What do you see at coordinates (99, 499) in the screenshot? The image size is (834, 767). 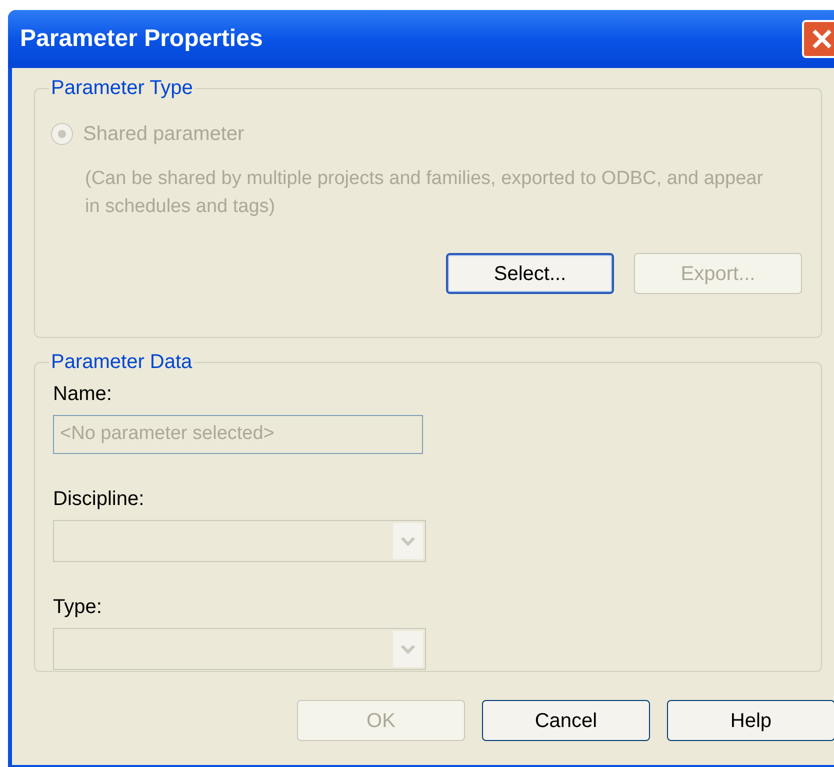 I see `field-label: Discipline:` at bounding box center [99, 499].